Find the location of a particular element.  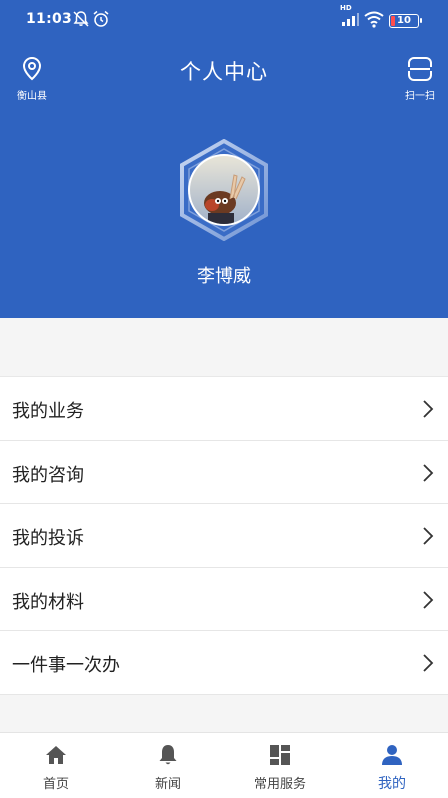

status-bar: 11:03 HD 10 is located at coordinates (224, 19).